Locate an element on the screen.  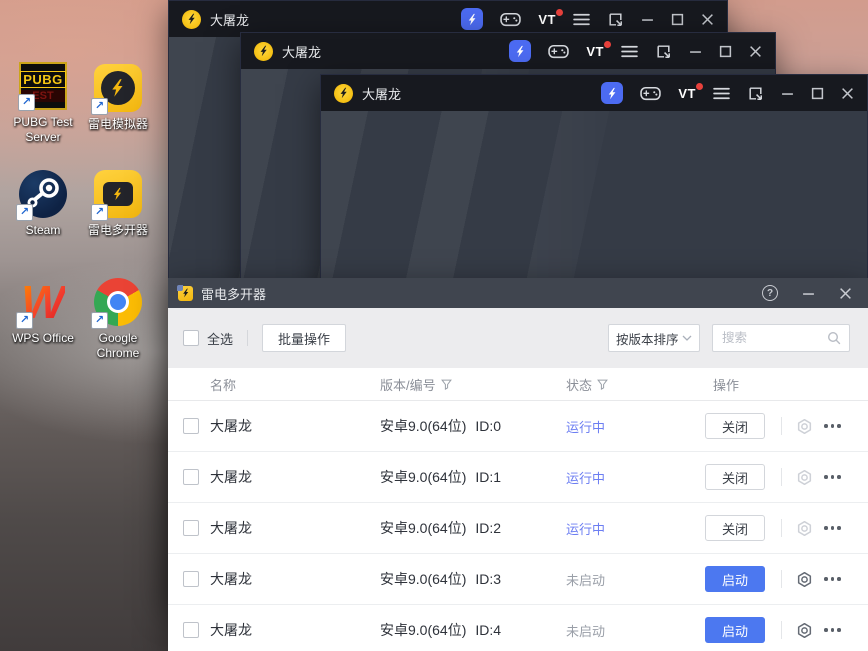
instance-row: 大屠龙 安卓9.0(64位) ID:3 未启动 启动 is located at coordinates (518, 579).